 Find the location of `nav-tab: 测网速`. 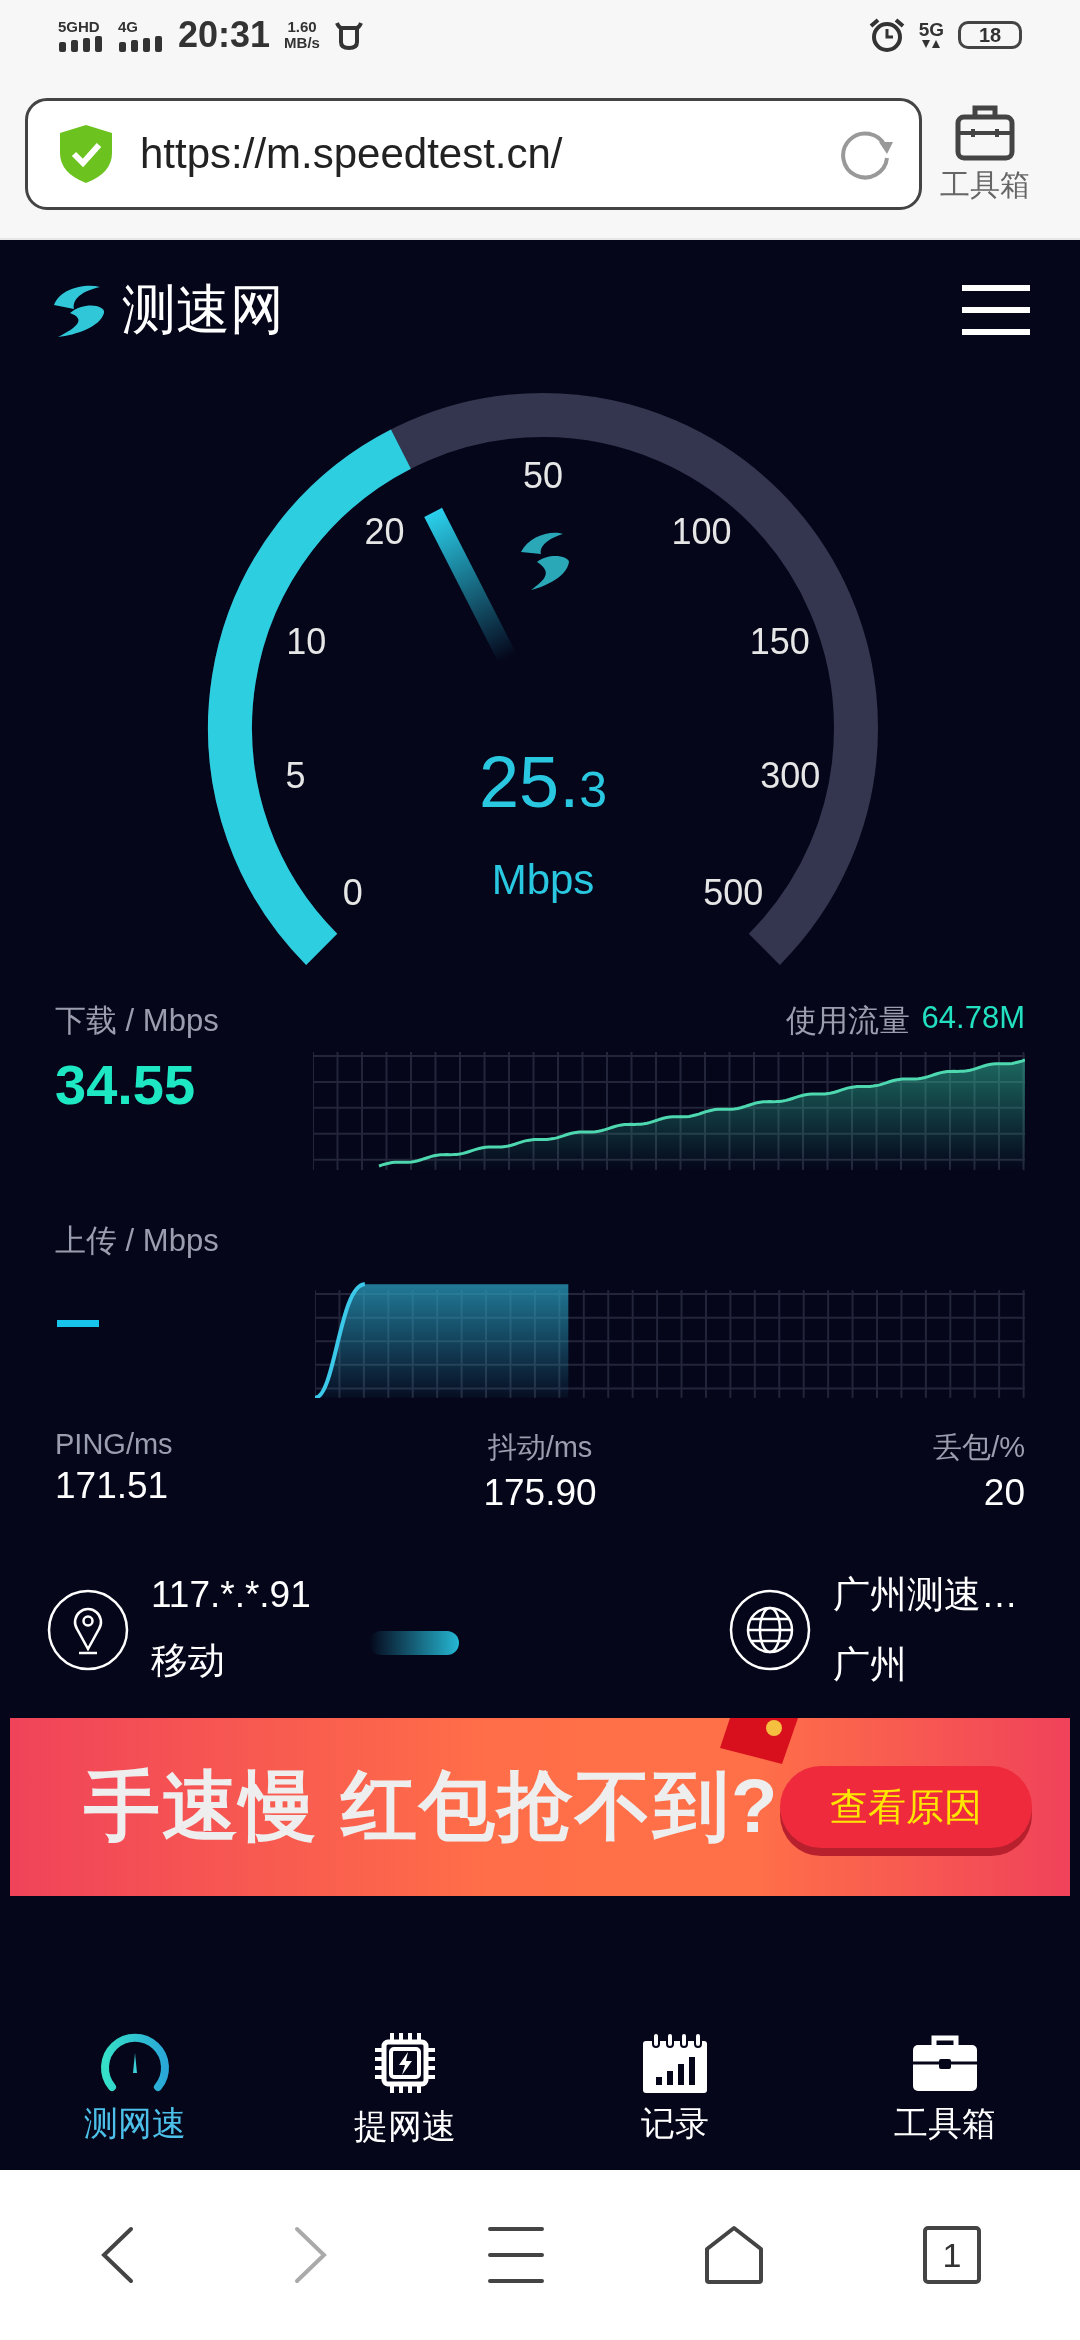

nav-tab: 测网速 is located at coordinates (135, 2090).